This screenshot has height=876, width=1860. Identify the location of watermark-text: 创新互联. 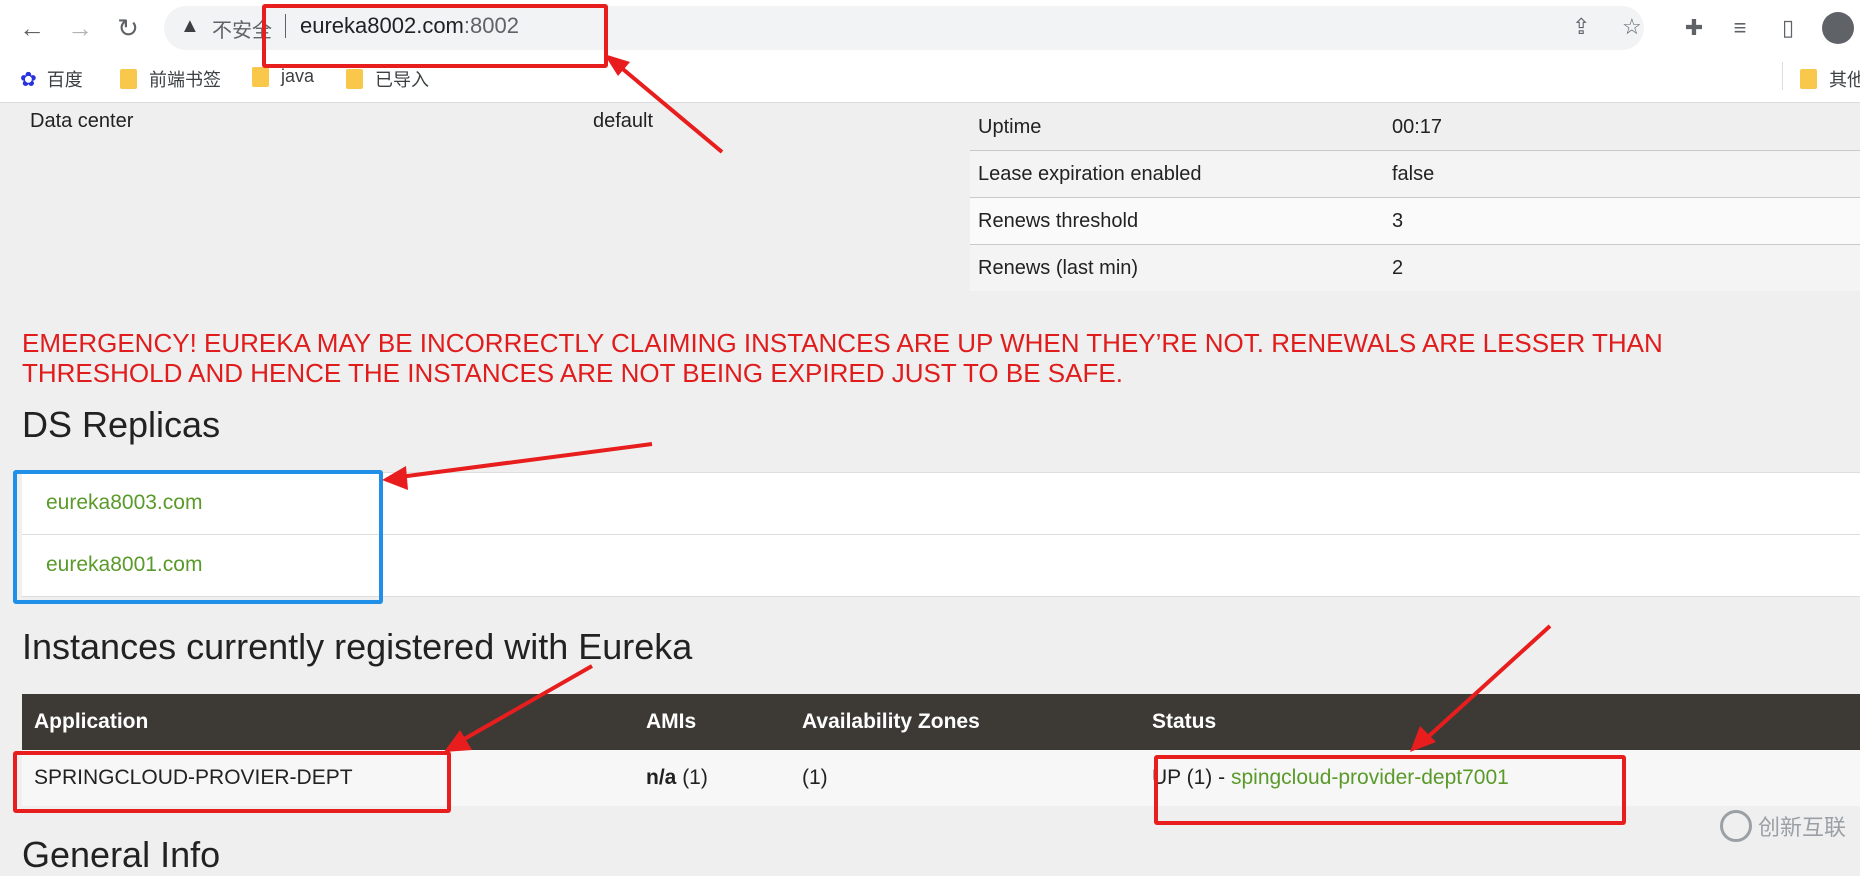
(1802, 827).